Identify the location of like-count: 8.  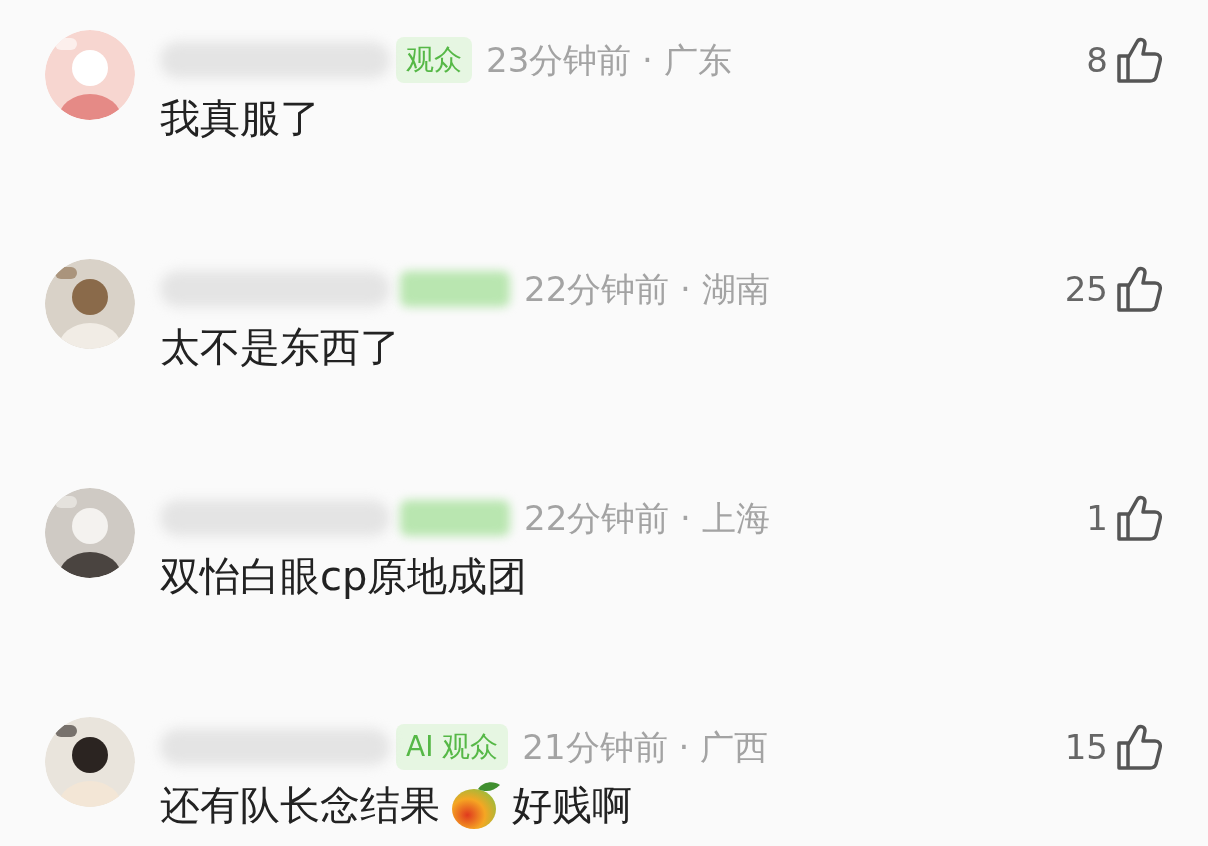
(1097, 60).